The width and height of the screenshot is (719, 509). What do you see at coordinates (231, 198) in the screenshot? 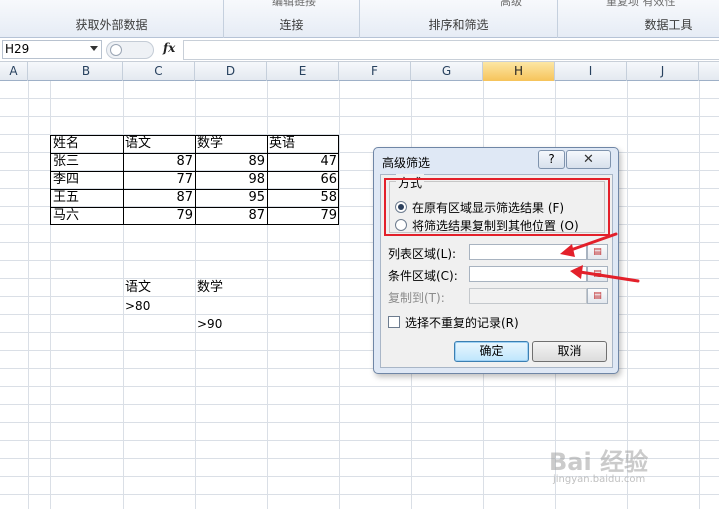
I see `table-cell: 95` at bounding box center [231, 198].